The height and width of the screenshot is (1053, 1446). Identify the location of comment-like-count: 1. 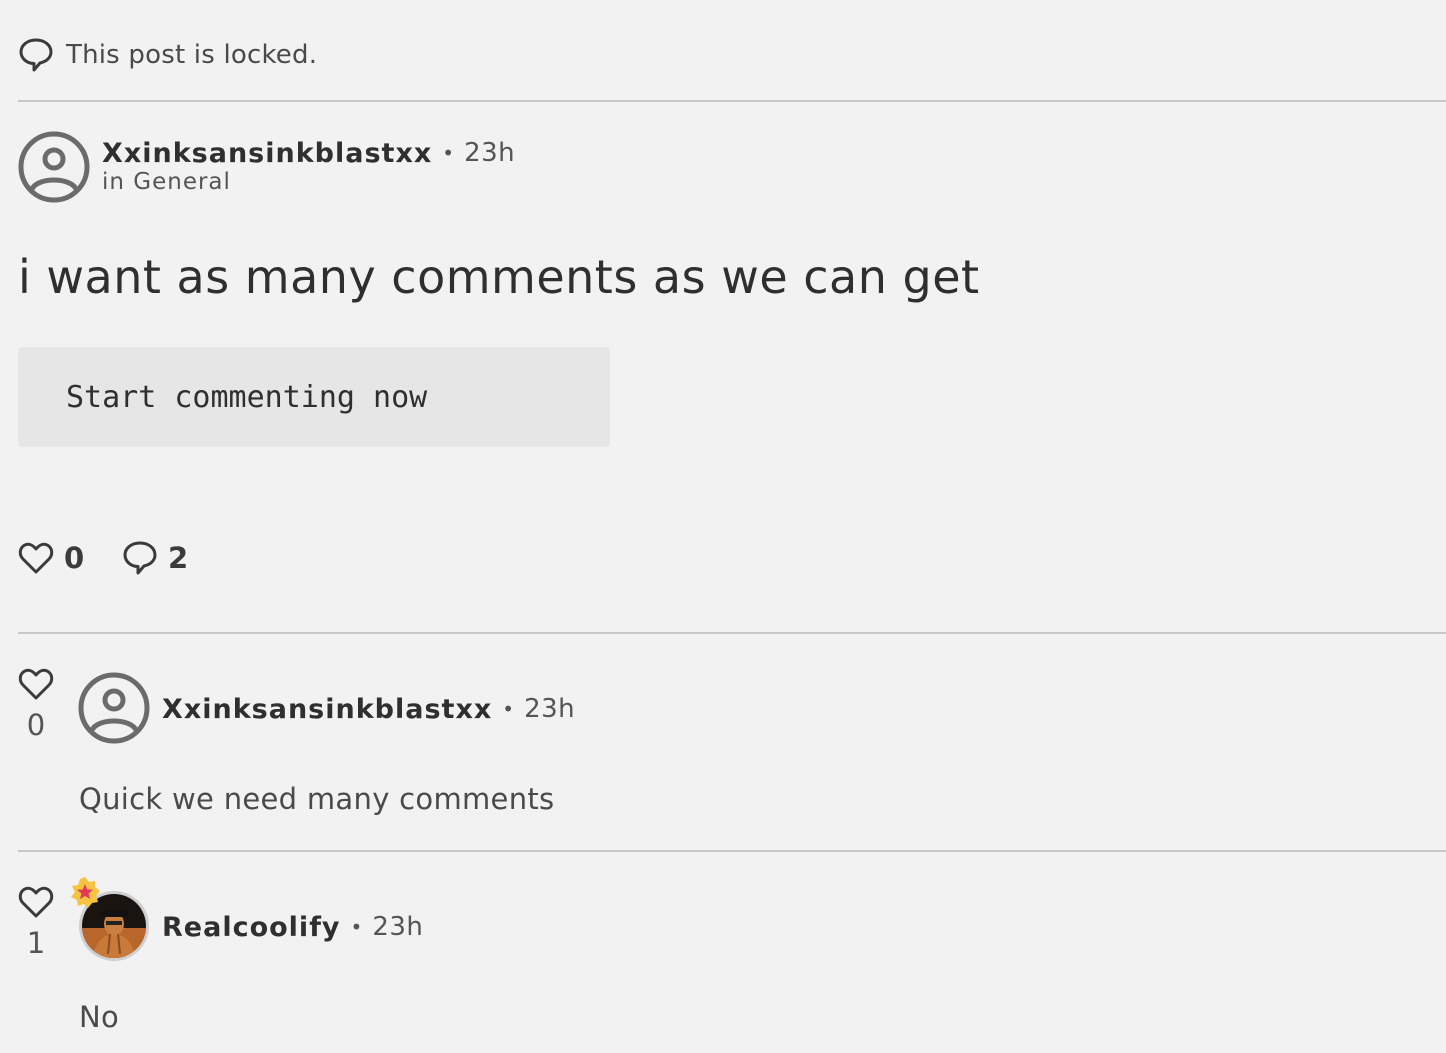
(36, 943).